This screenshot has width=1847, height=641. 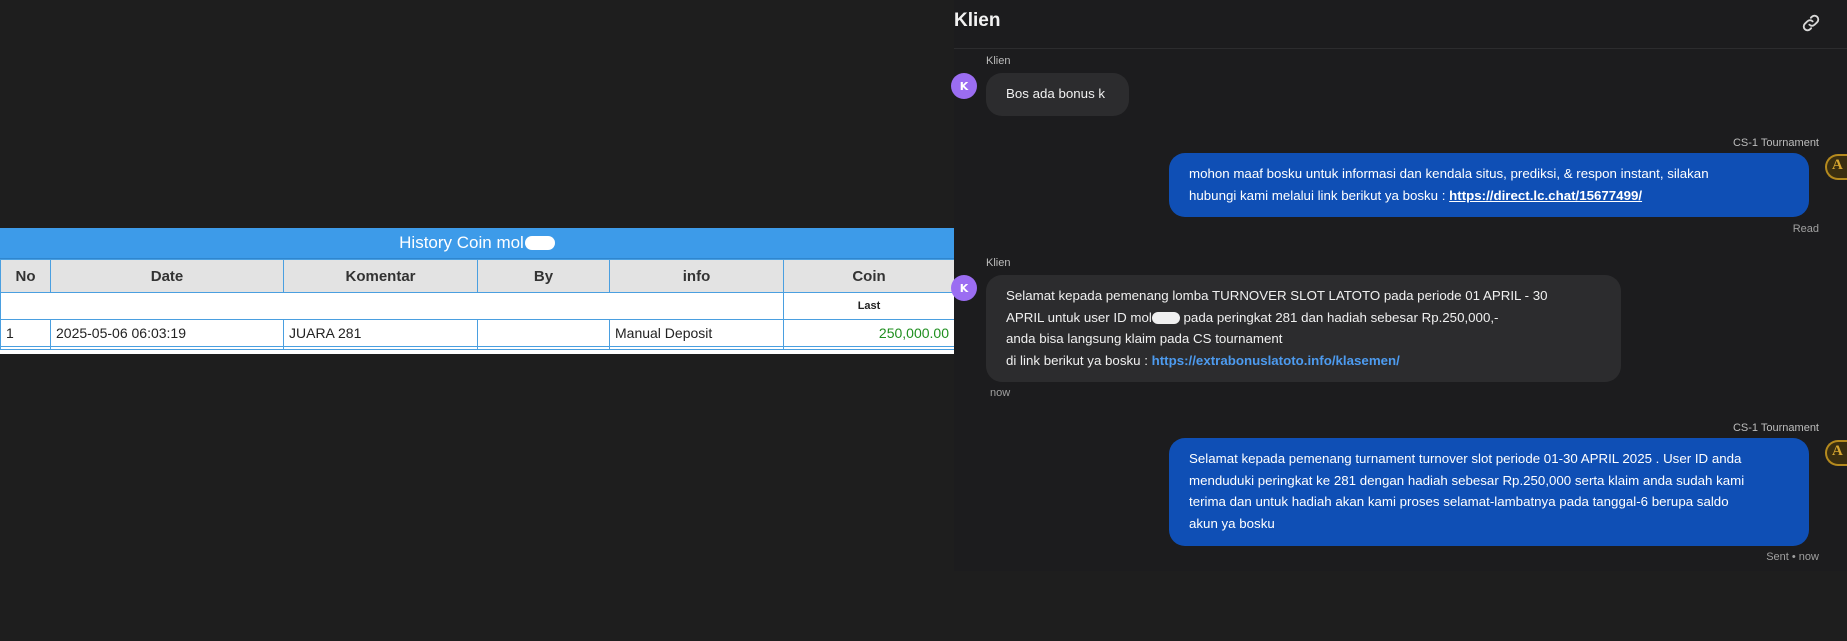 What do you see at coordinates (869, 276) in the screenshot?
I see `column-header-coin: Coin` at bounding box center [869, 276].